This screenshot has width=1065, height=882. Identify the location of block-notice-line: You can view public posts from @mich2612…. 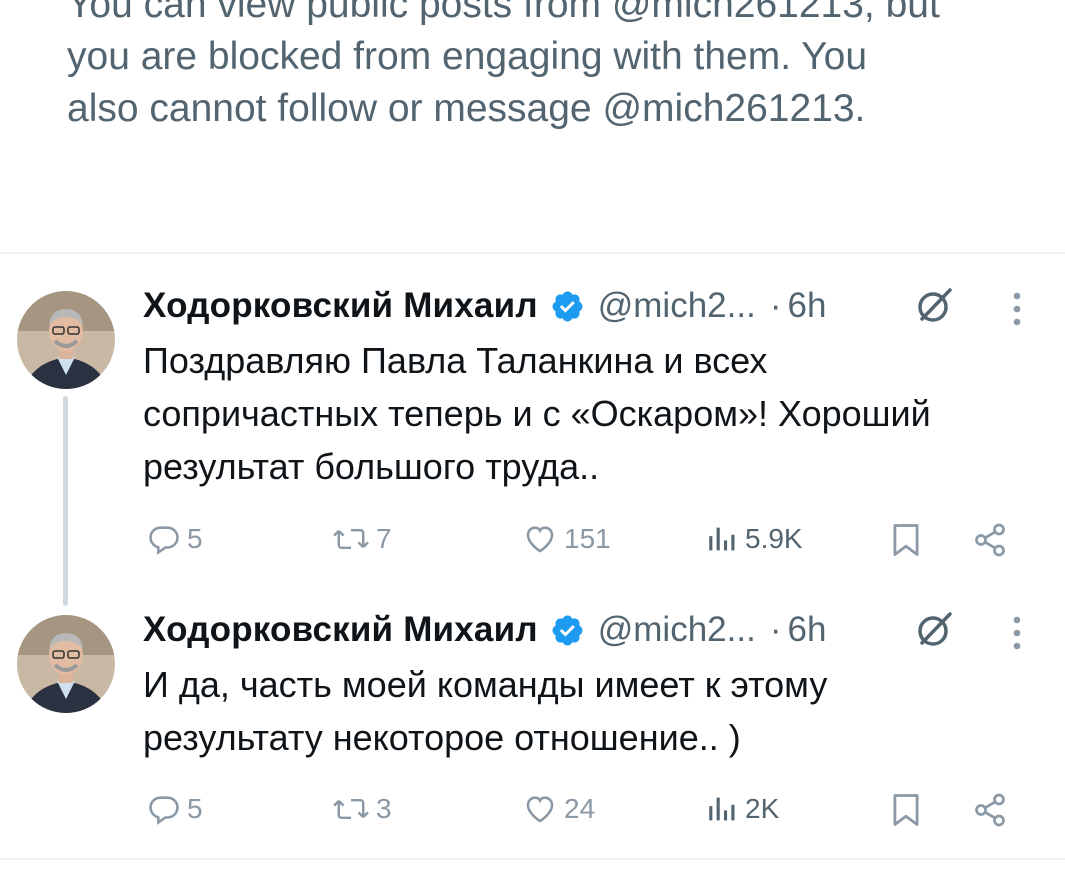
(503, 13).